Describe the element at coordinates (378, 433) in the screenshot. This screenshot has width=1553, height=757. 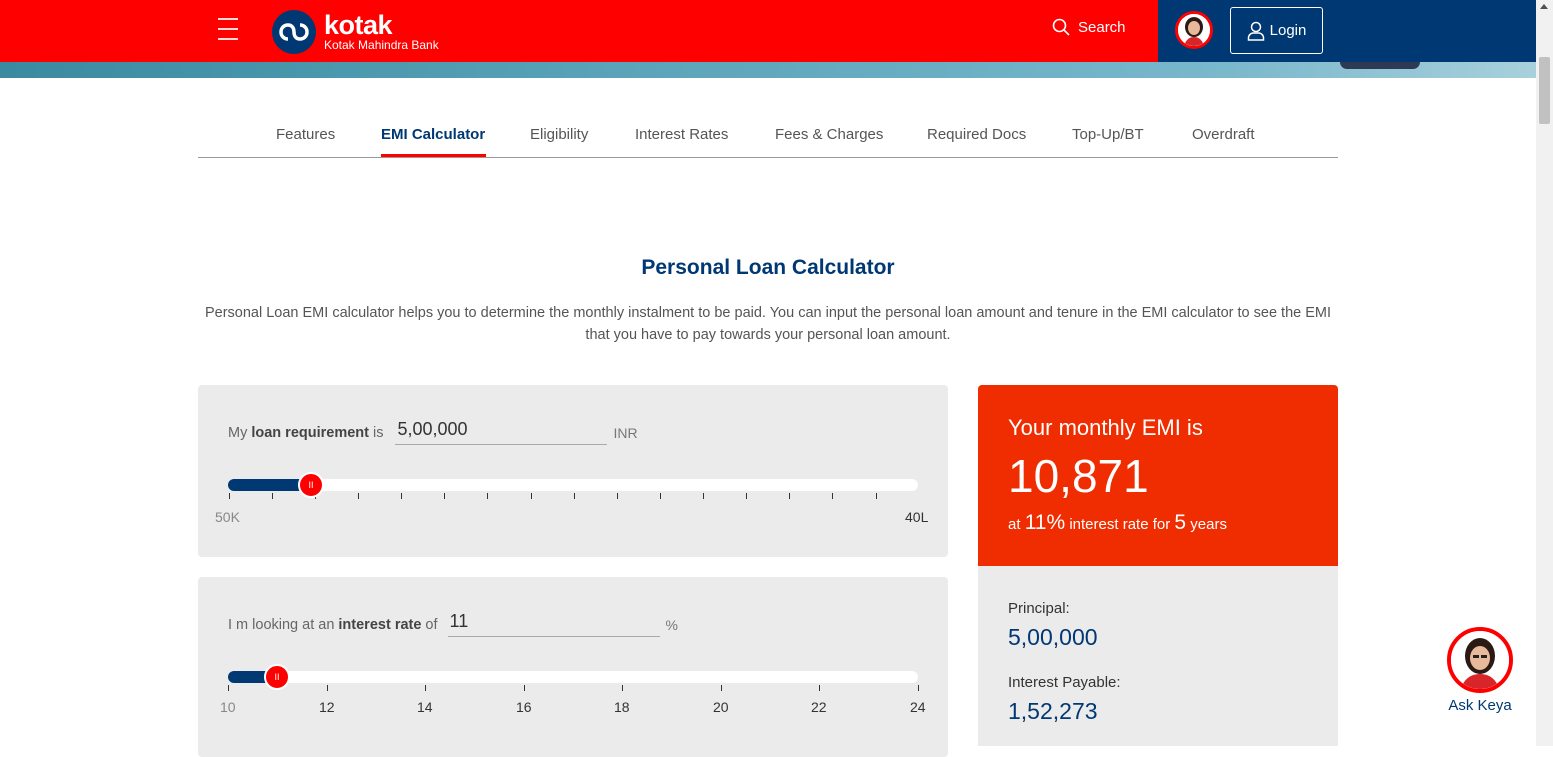
I see `loan-suffix: is` at that location.